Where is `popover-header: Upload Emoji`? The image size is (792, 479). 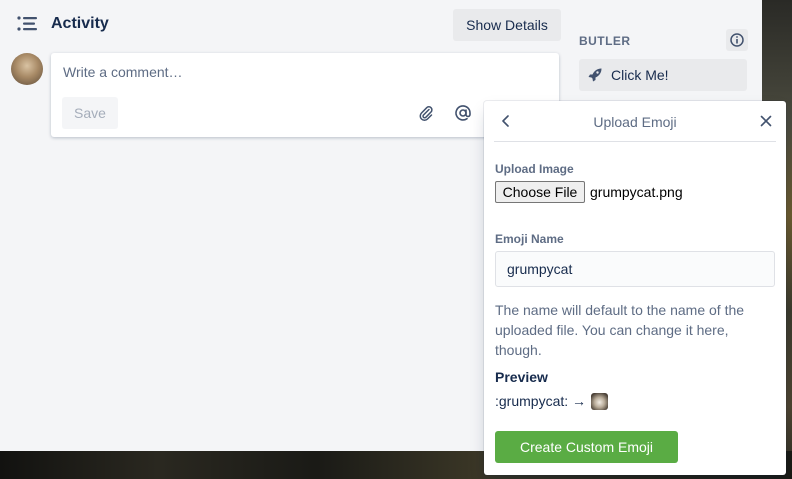 popover-header: Upload Emoji is located at coordinates (635, 121).